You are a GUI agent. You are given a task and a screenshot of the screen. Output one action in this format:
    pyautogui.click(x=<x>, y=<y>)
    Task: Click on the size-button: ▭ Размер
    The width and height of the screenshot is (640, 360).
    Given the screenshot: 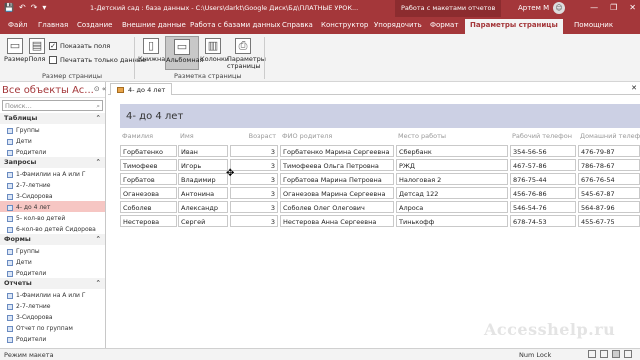 What is the action you would take?
    pyautogui.click(x=16, y=50)
    